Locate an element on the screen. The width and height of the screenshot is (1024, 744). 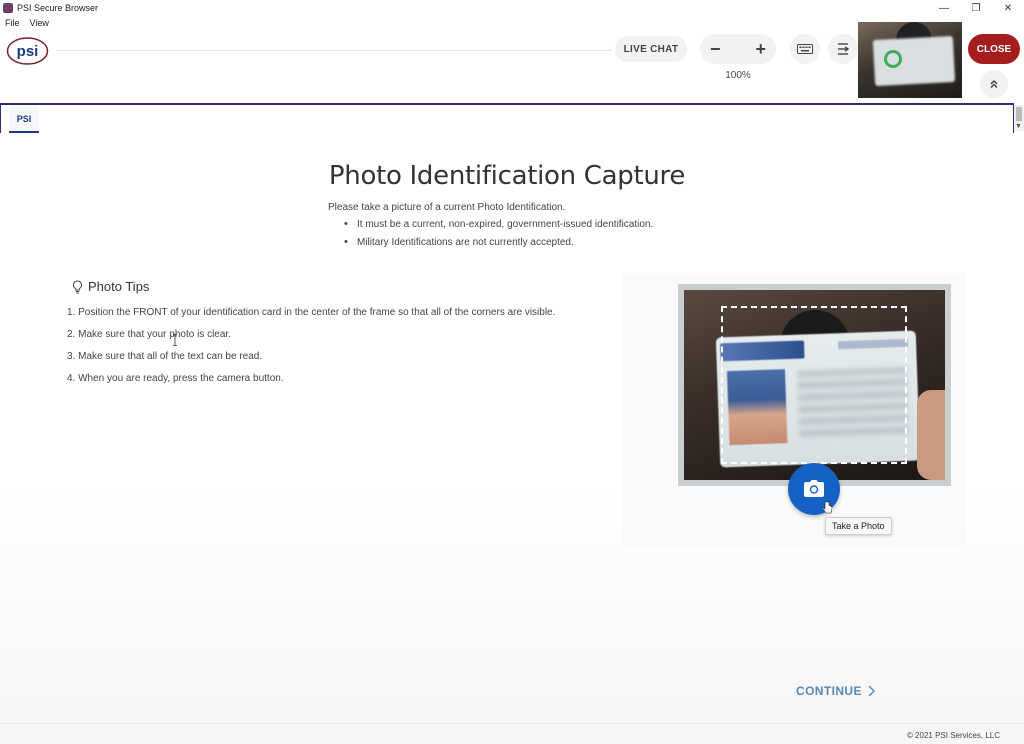
chevron-up-double-icon is located at coordinates (994, 84).